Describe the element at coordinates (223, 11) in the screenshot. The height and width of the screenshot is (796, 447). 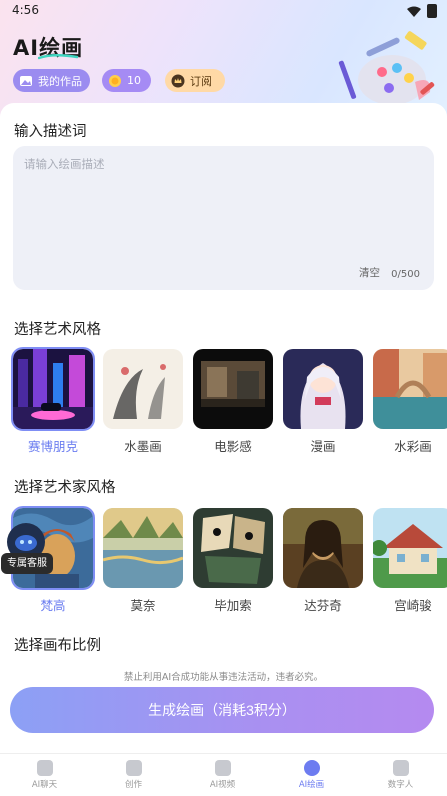
I see `status-bar: 4:56` at that location.